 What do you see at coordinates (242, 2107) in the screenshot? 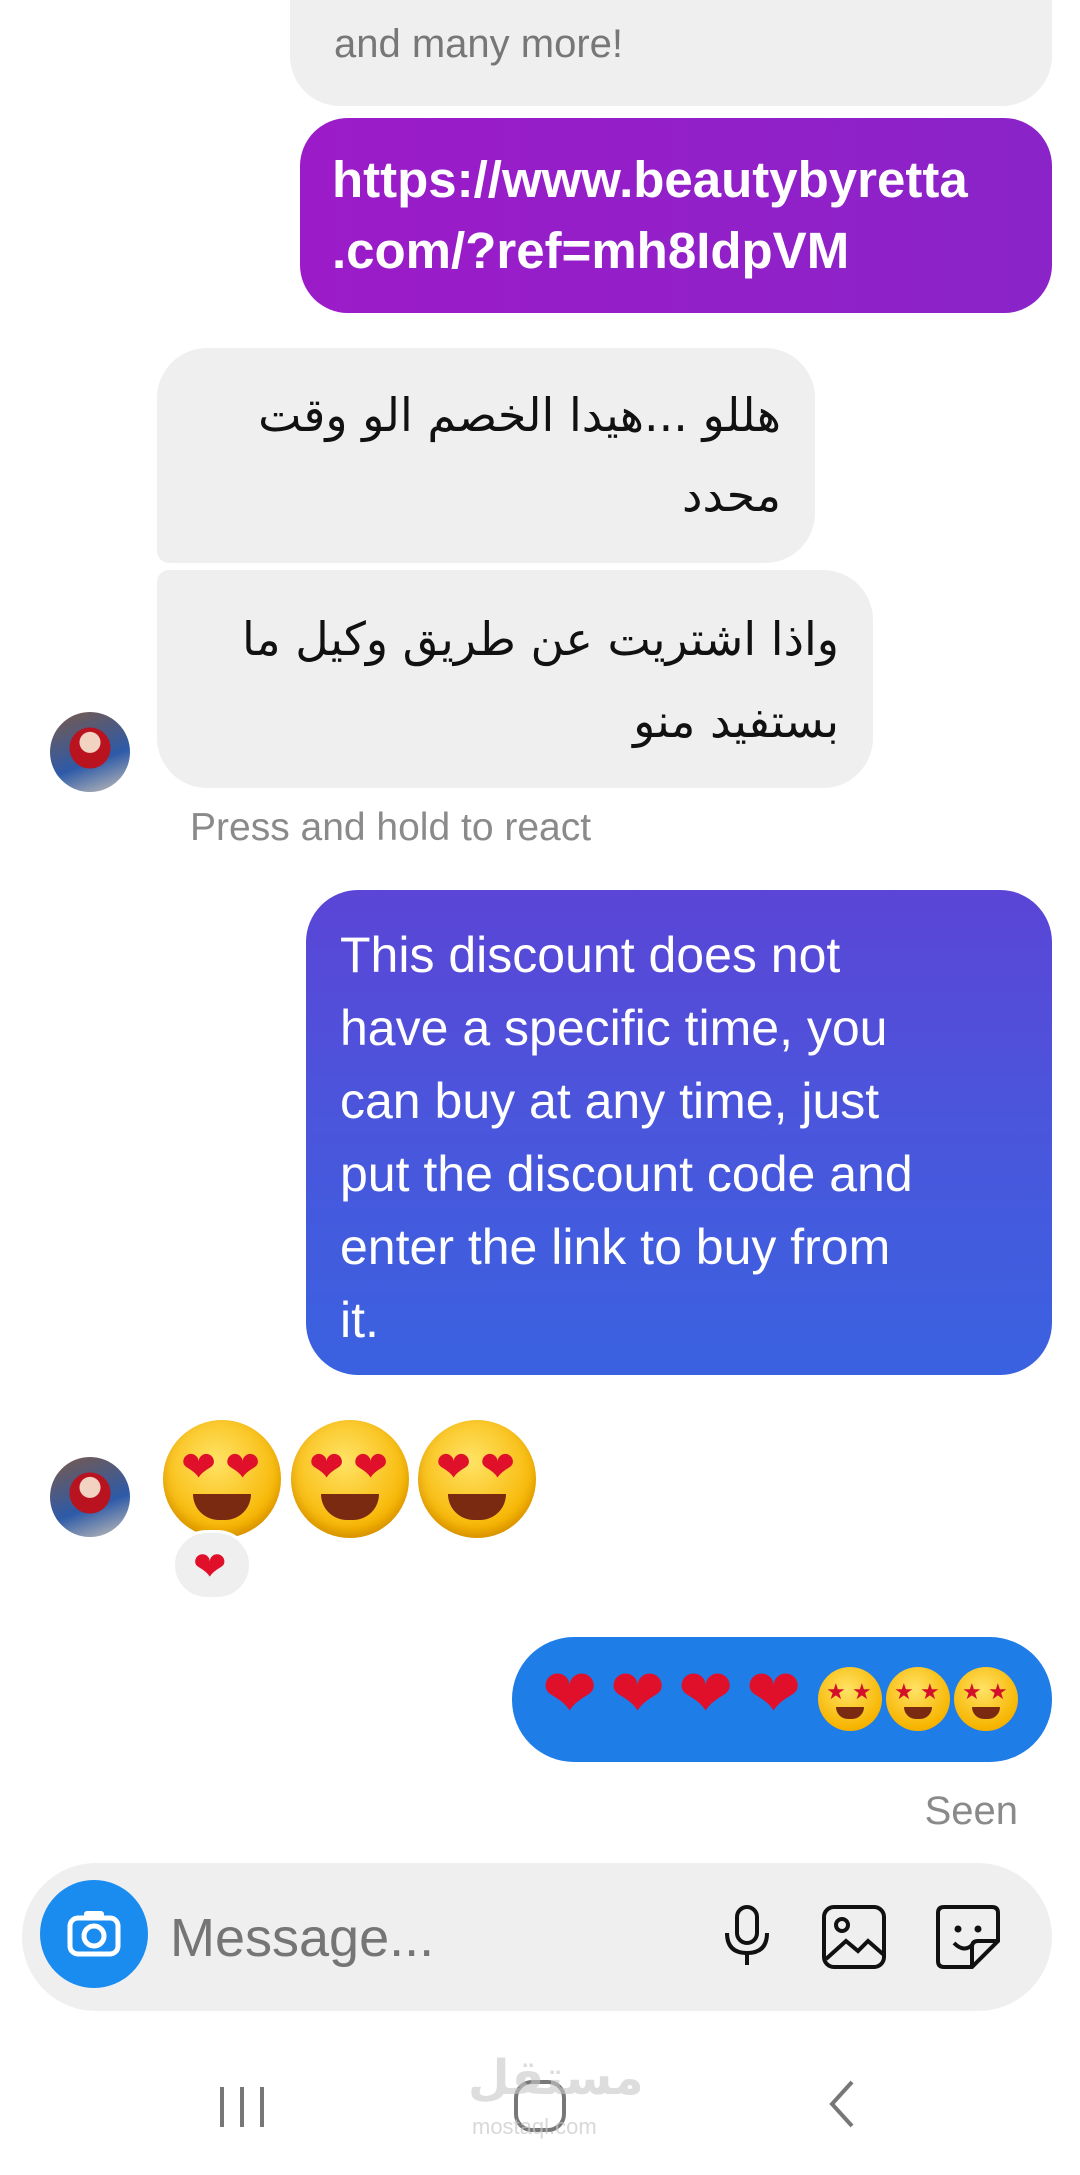
I see `recents-icon` at bounding box center [242, 2107].